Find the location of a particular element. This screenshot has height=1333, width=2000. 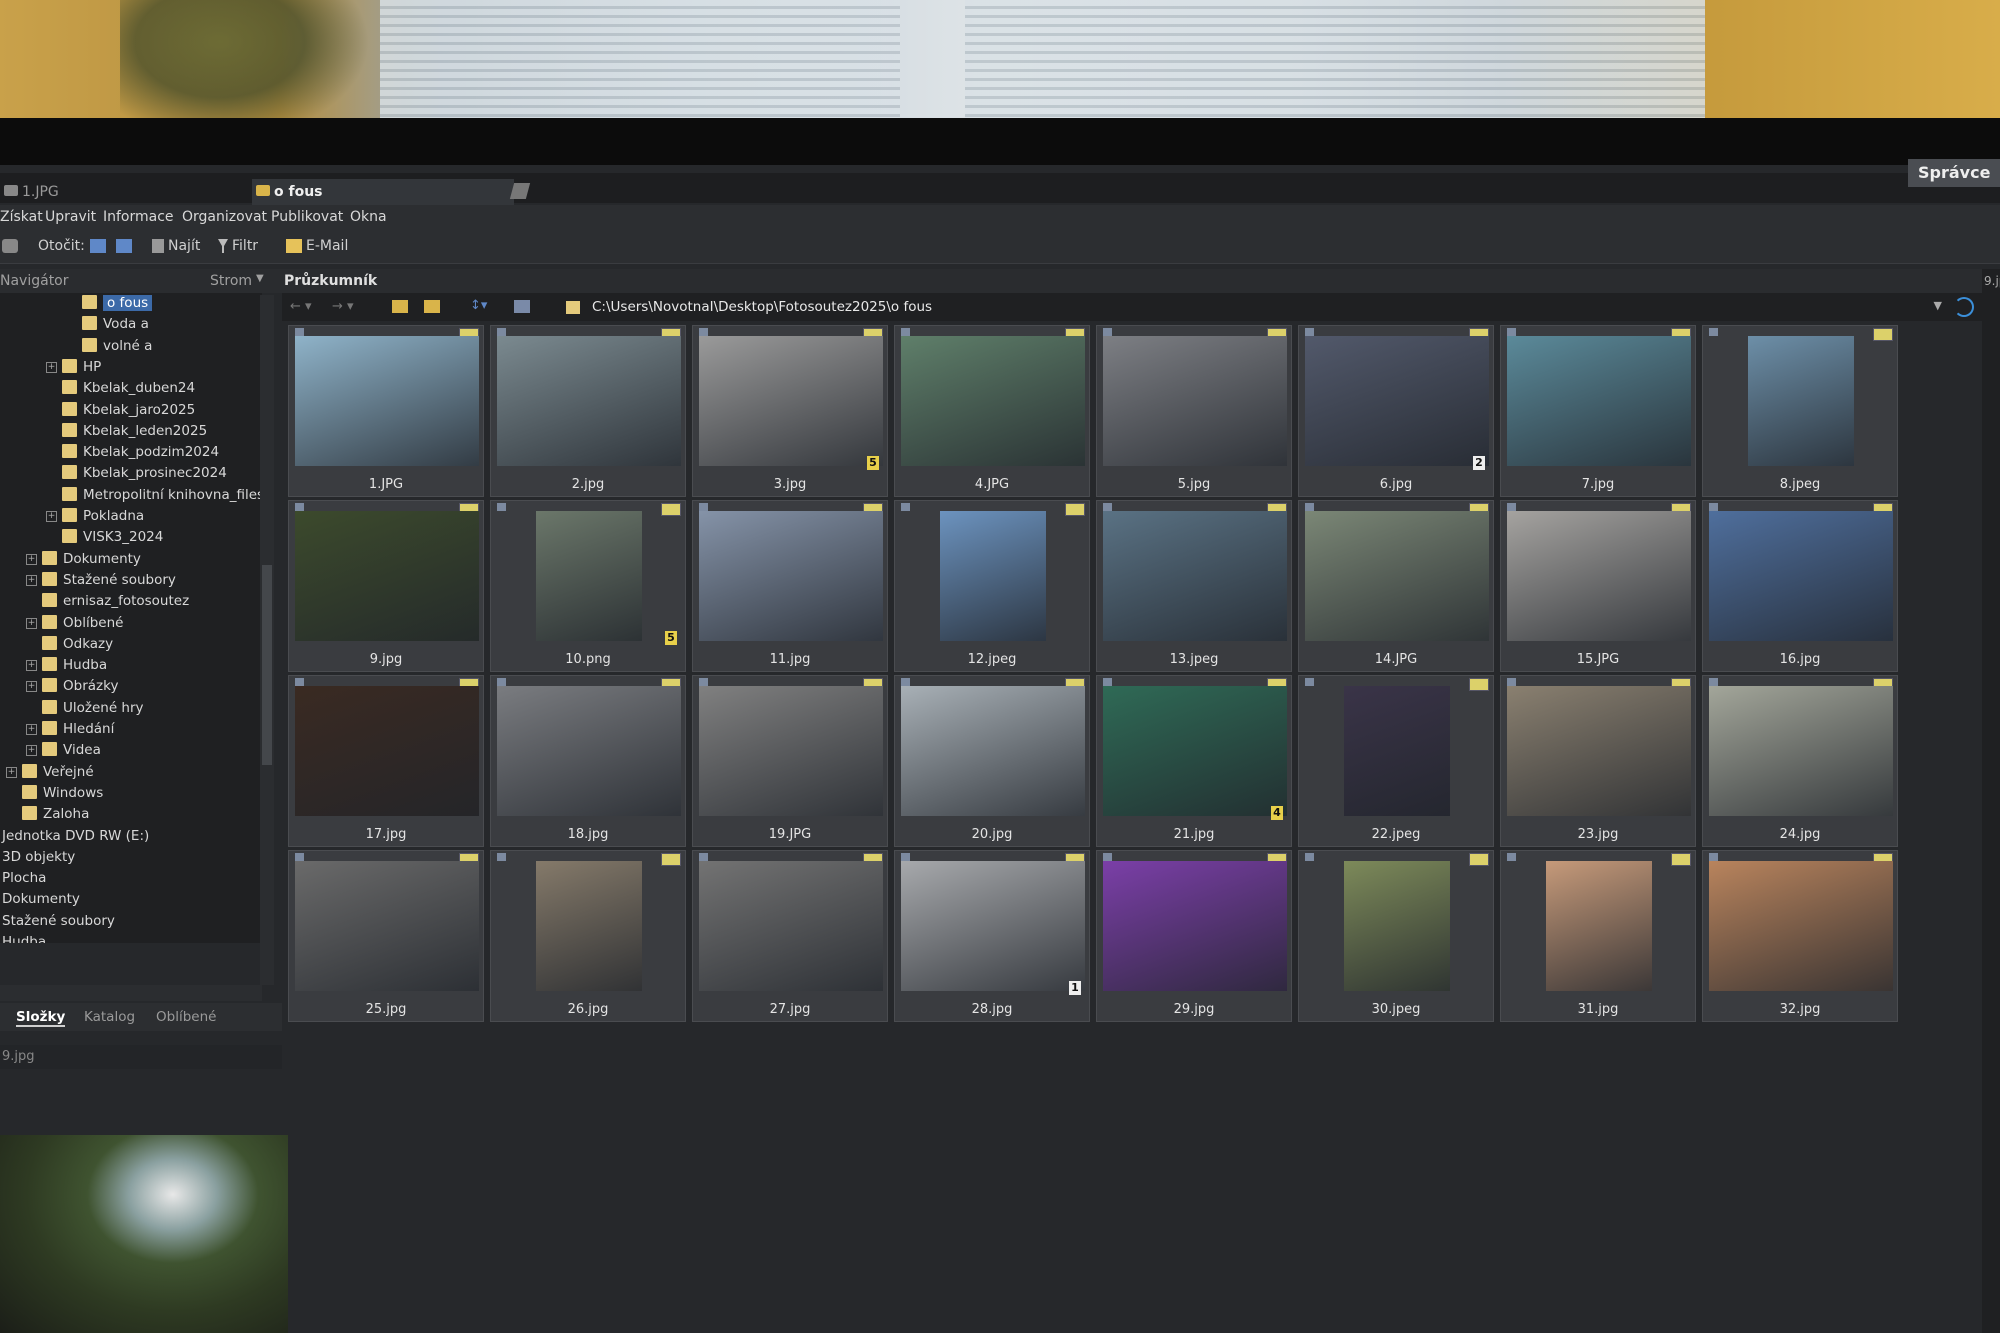

email-button: E-Mail is located at coordinates (317, 246).